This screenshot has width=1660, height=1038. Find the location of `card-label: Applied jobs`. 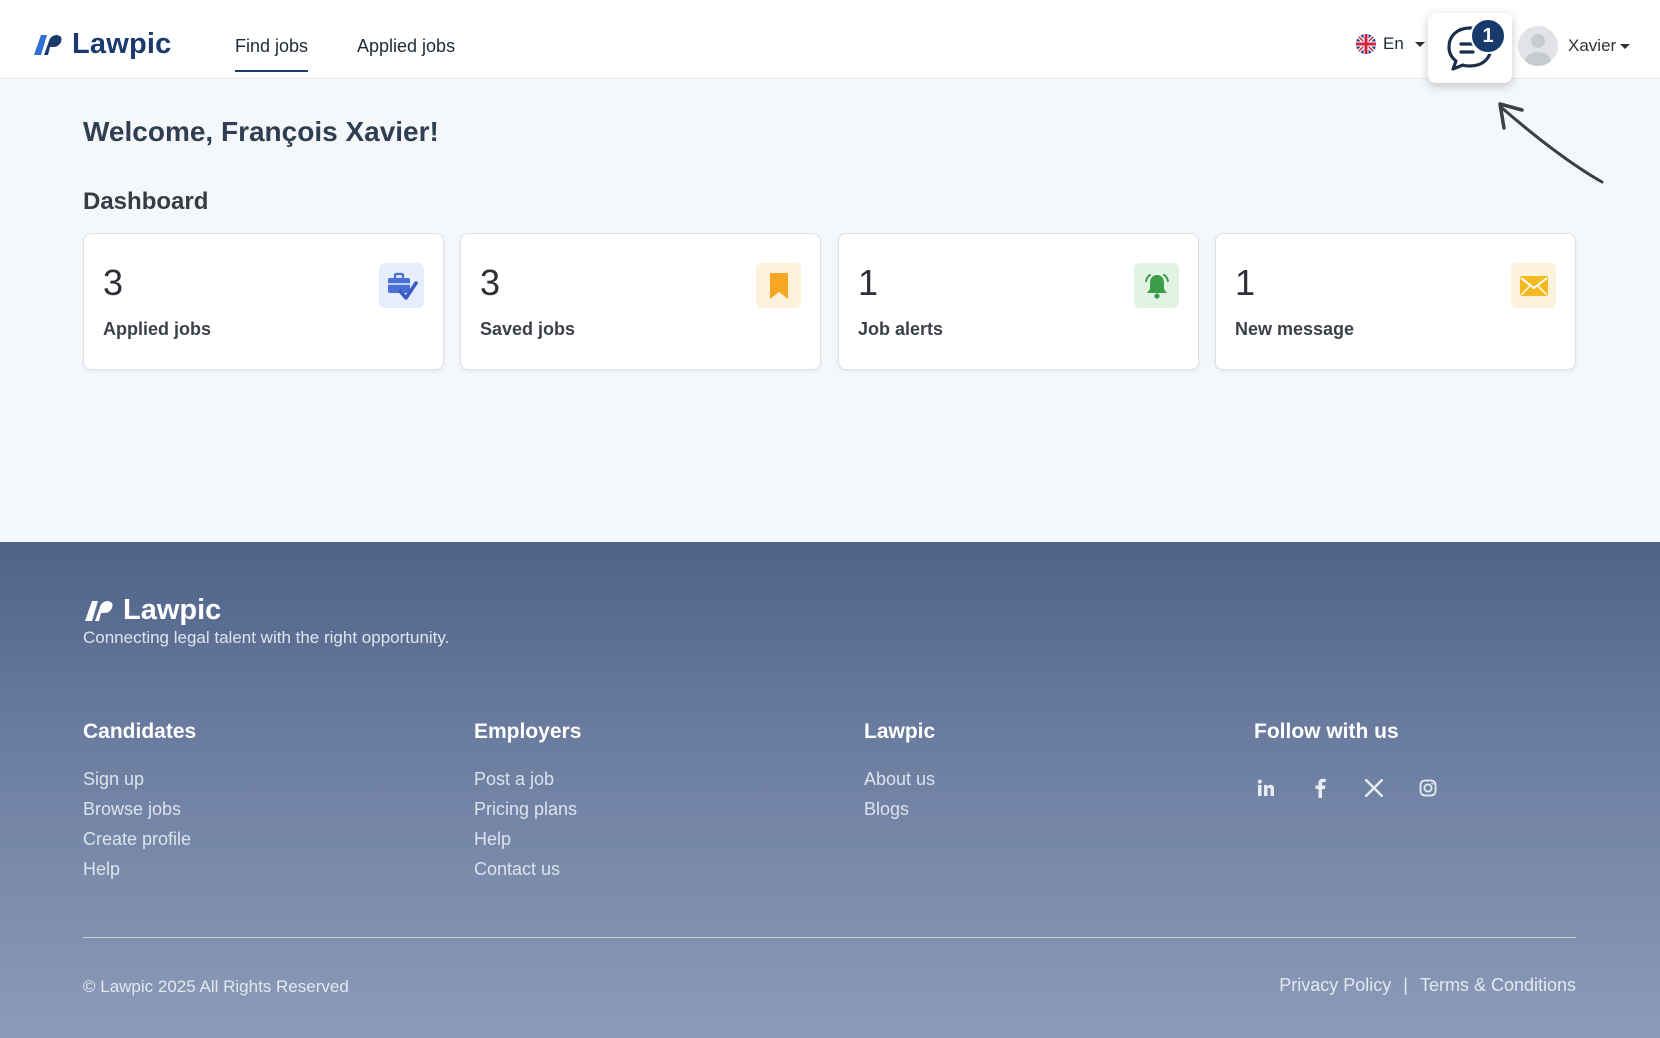

card-label: Applied jobs is located at coordinates (157, 329).